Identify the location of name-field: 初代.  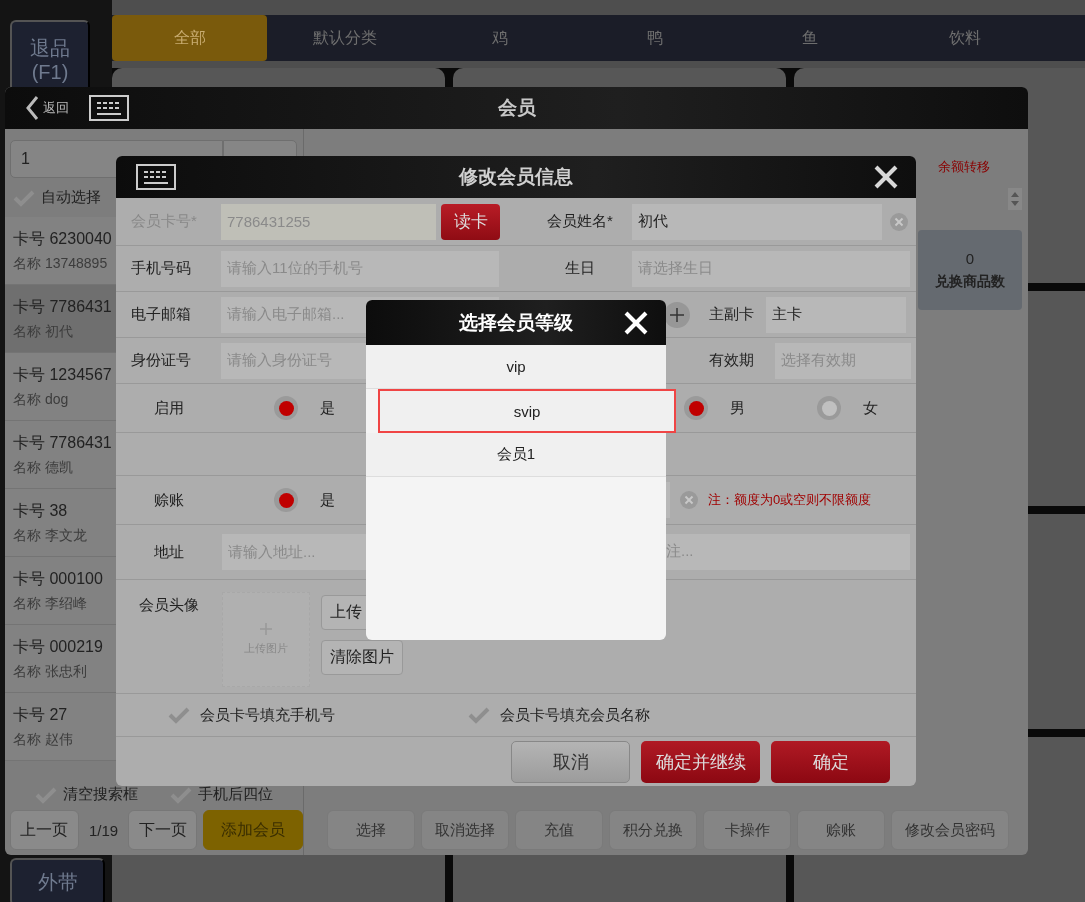
(757, 221).